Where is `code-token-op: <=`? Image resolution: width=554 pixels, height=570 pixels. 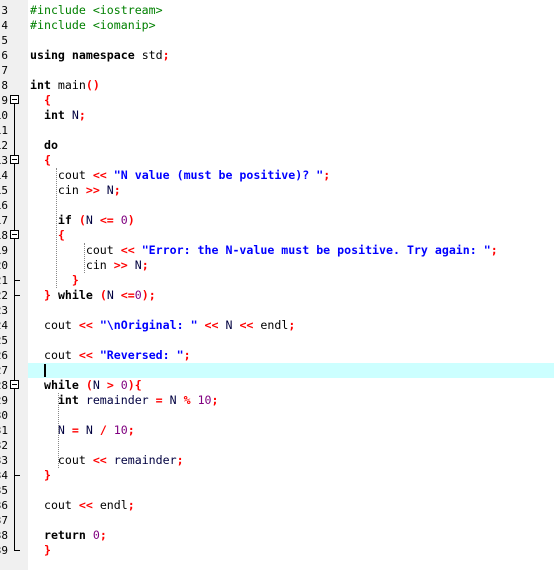
code-token-op: <= is located at coordinates (127, 295).